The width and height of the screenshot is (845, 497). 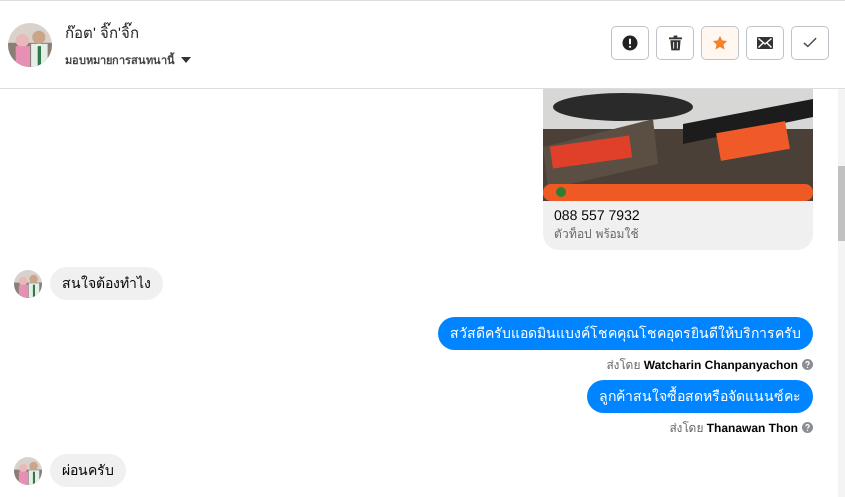 I want to click on trash-icon, so click(x=675, y=42).